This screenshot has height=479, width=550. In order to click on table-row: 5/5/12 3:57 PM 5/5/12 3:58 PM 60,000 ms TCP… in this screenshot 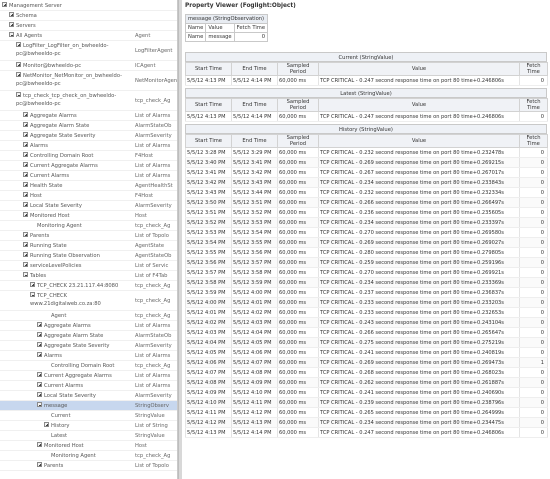, I will do `click(366, 272)`.